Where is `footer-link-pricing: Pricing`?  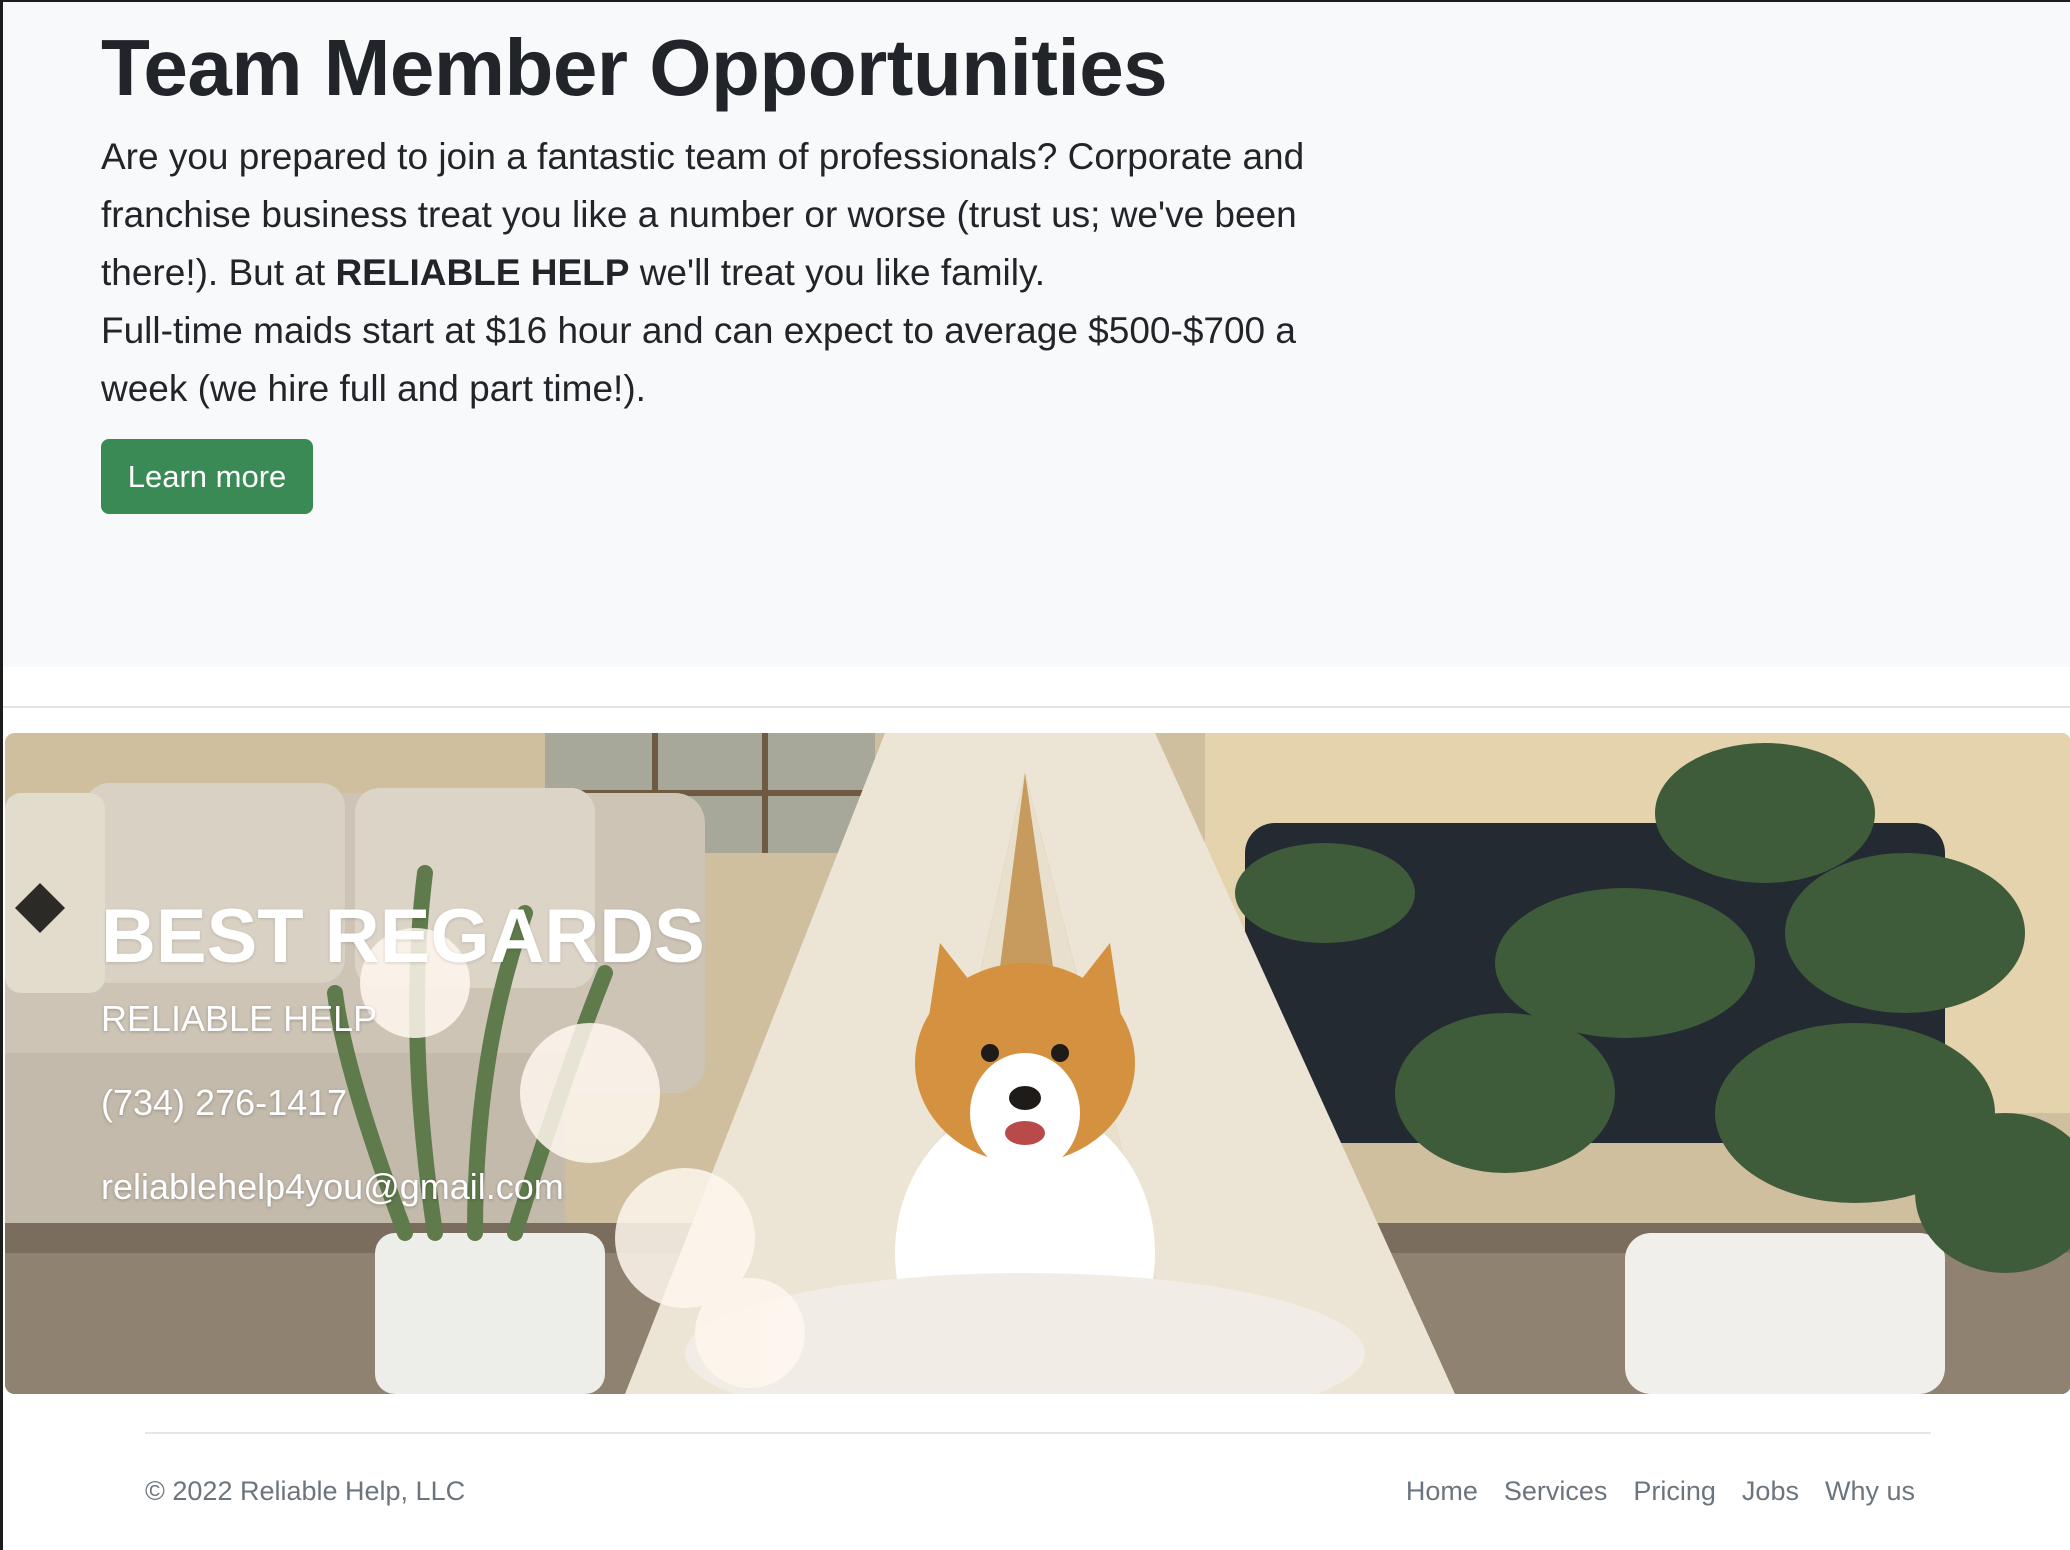 footer-link-pricing: Pricing is located at coordinates (1674, 1491).